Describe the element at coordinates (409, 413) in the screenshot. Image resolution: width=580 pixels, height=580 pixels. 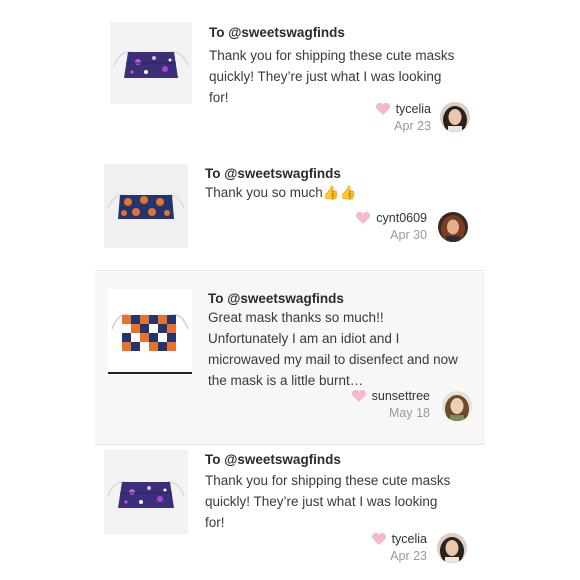
I see `review-date: May 18` at that location.